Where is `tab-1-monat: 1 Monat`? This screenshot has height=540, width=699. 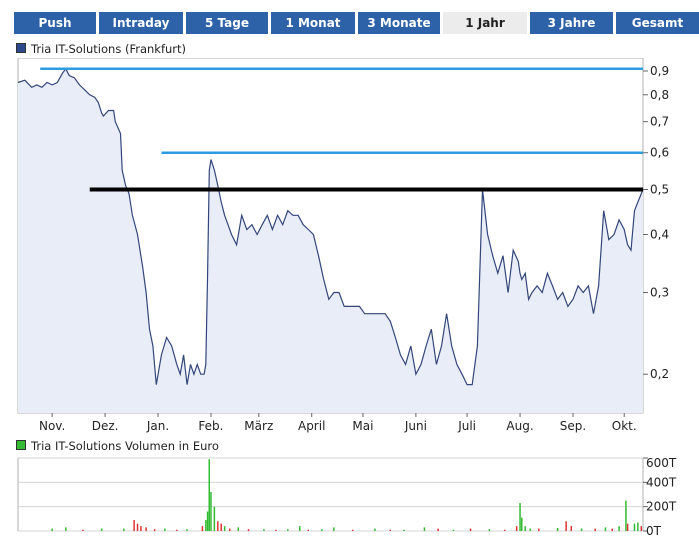
tab-1-monat: 1 Monat is located at coordinates (313, 23).